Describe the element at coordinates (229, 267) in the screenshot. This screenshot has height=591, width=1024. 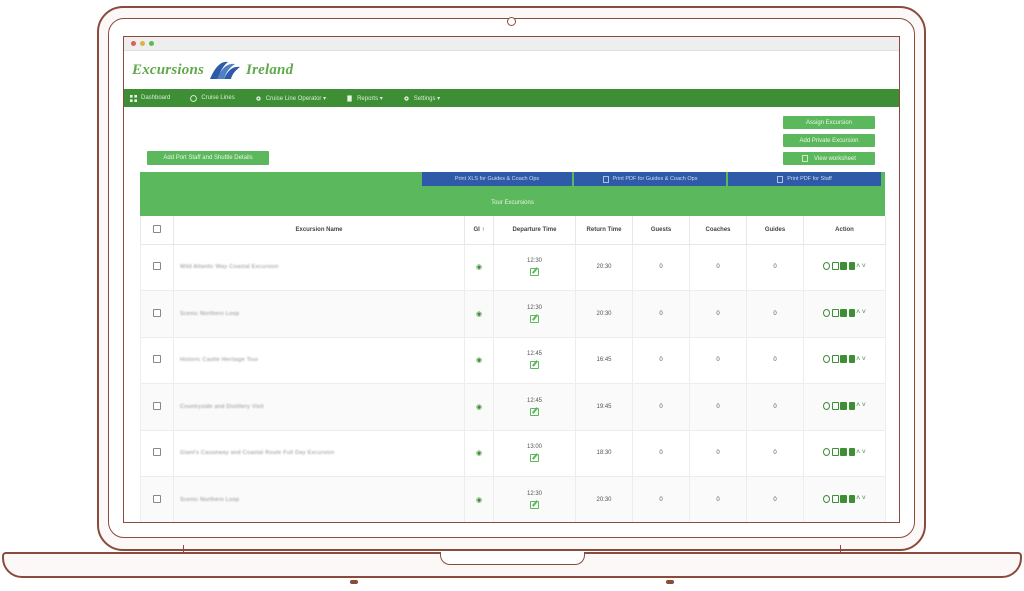
I see `excursion-name: Wild Atlantic Way Coastal Excursion` at that location.